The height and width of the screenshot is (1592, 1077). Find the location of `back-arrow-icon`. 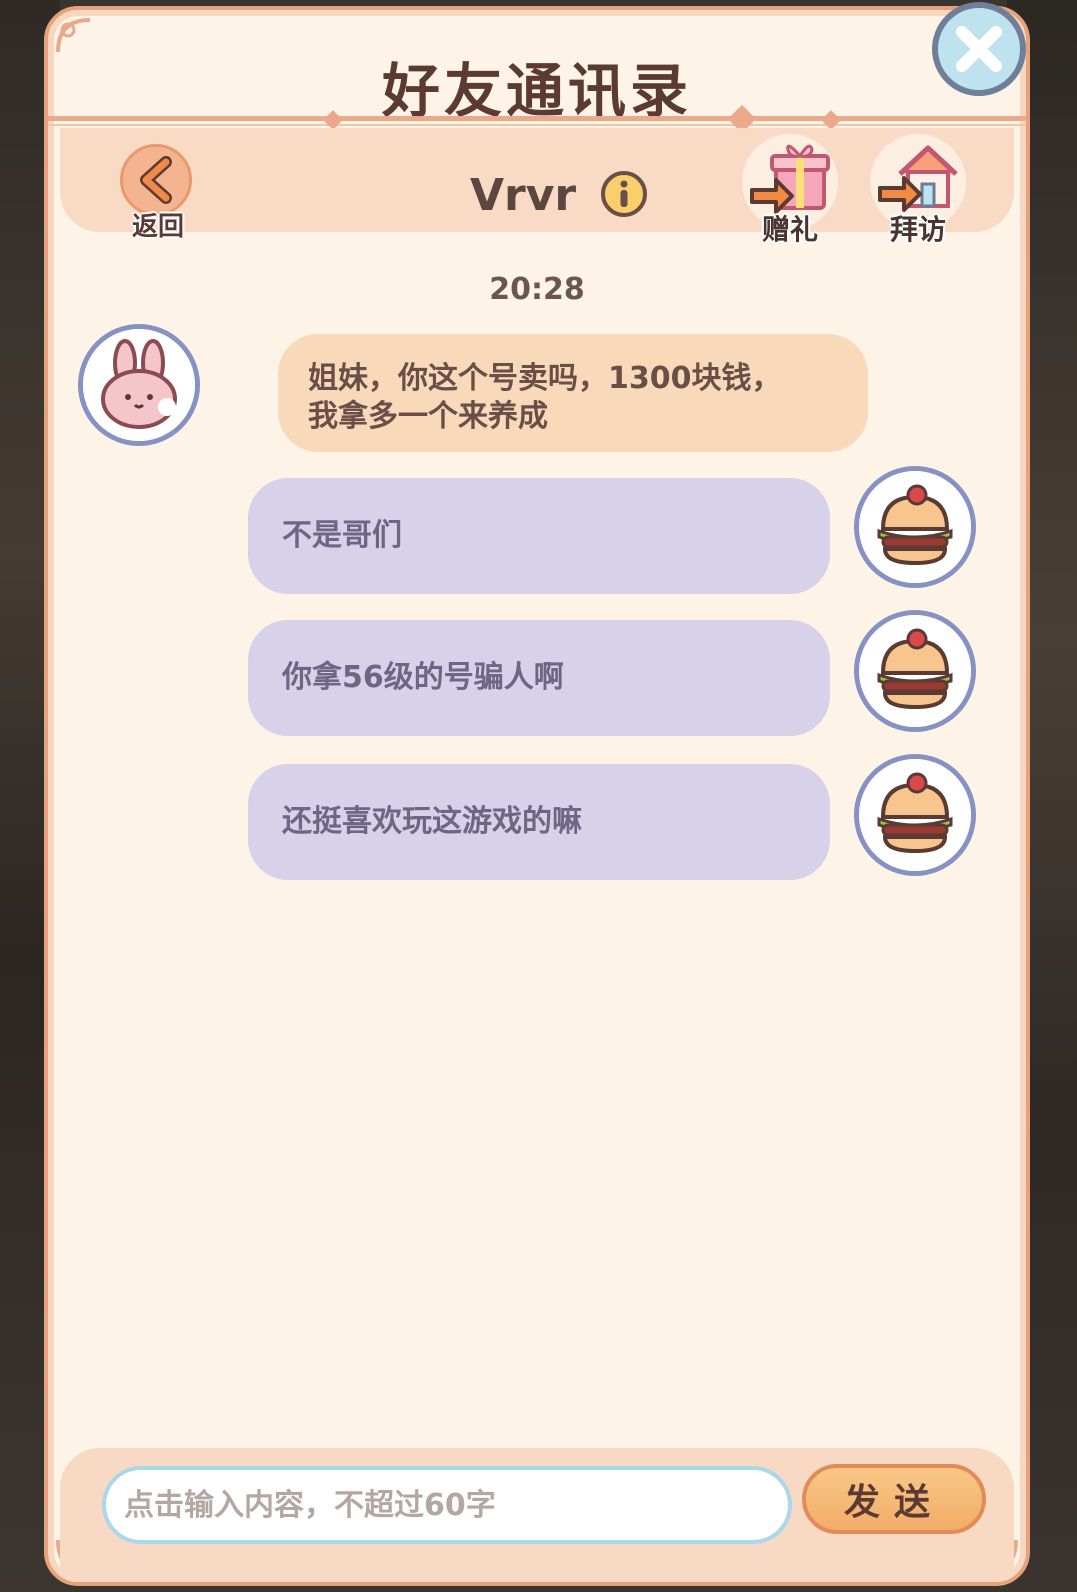

back-arrow-icon is located at coordinates (156, 180).